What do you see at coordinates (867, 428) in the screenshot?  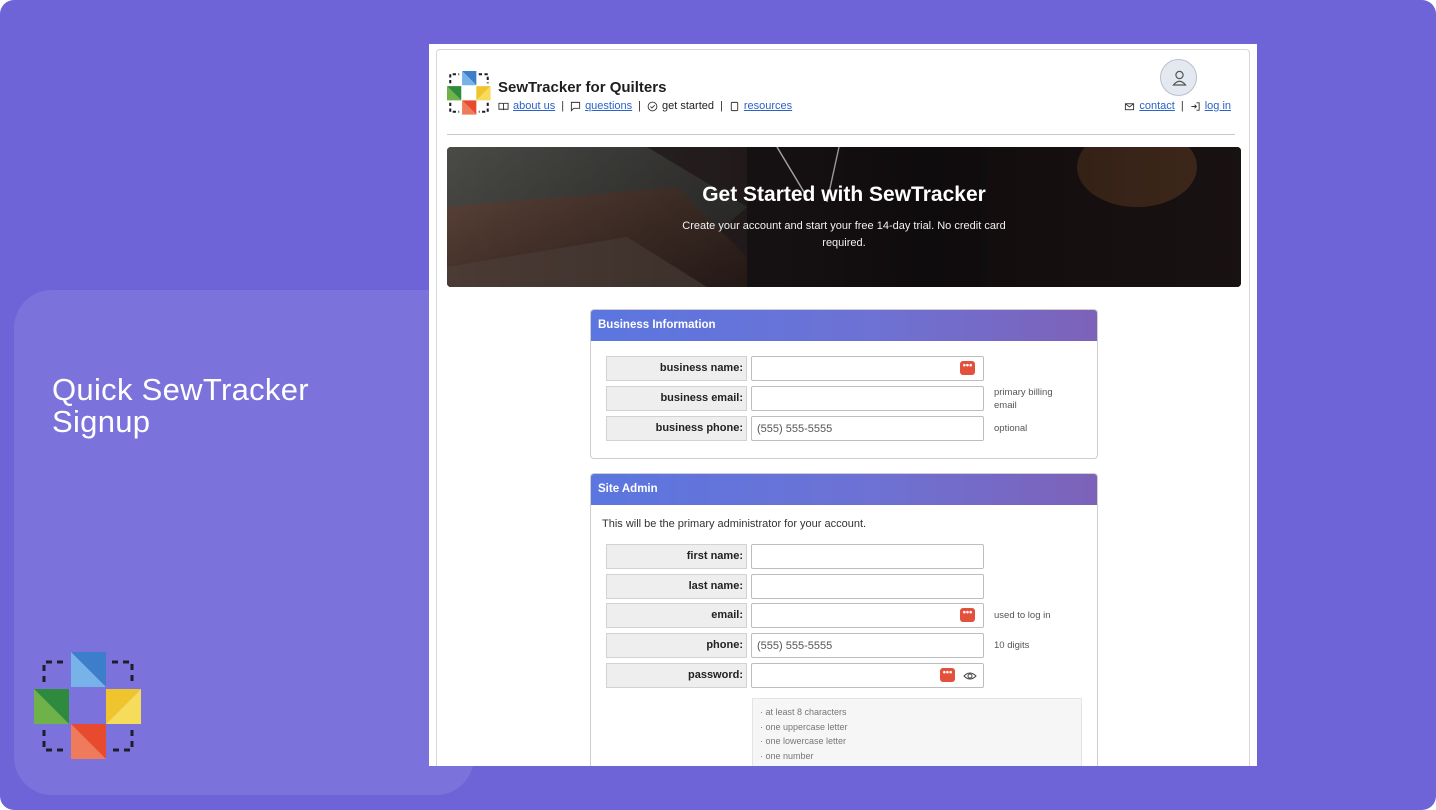 I see `business-phone-input` at bounding box center [867, 428].